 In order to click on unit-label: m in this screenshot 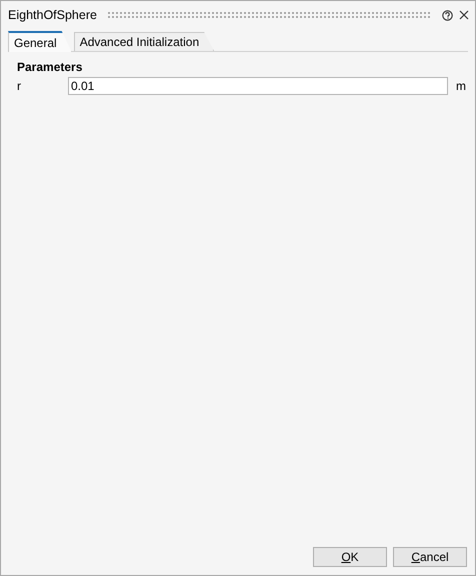, I will do `click(460, 86)`.